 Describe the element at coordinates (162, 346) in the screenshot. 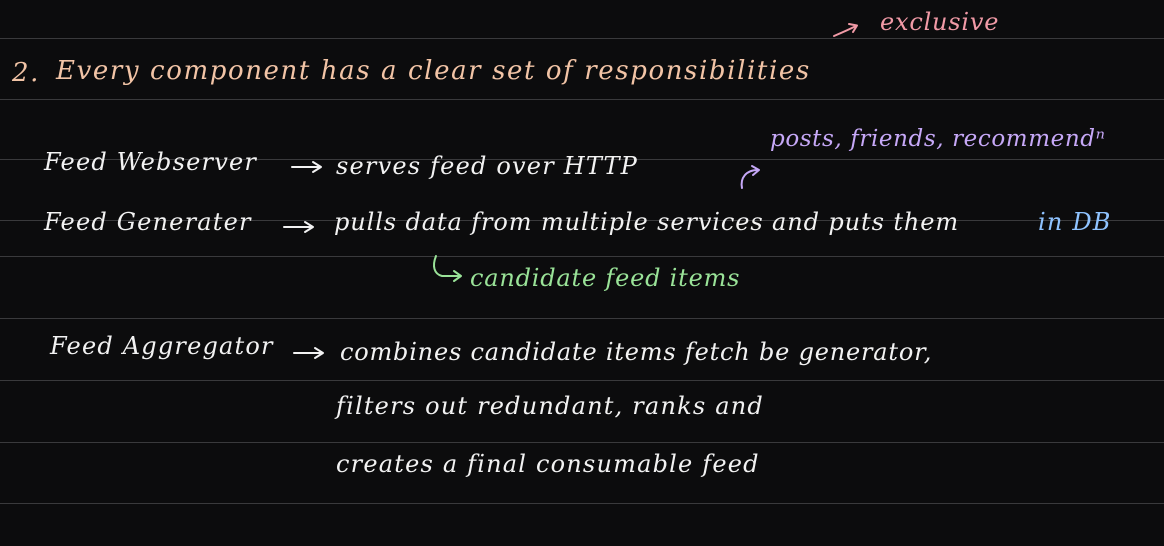

I see `aggregator-label: Feed Aggregator` at that location.